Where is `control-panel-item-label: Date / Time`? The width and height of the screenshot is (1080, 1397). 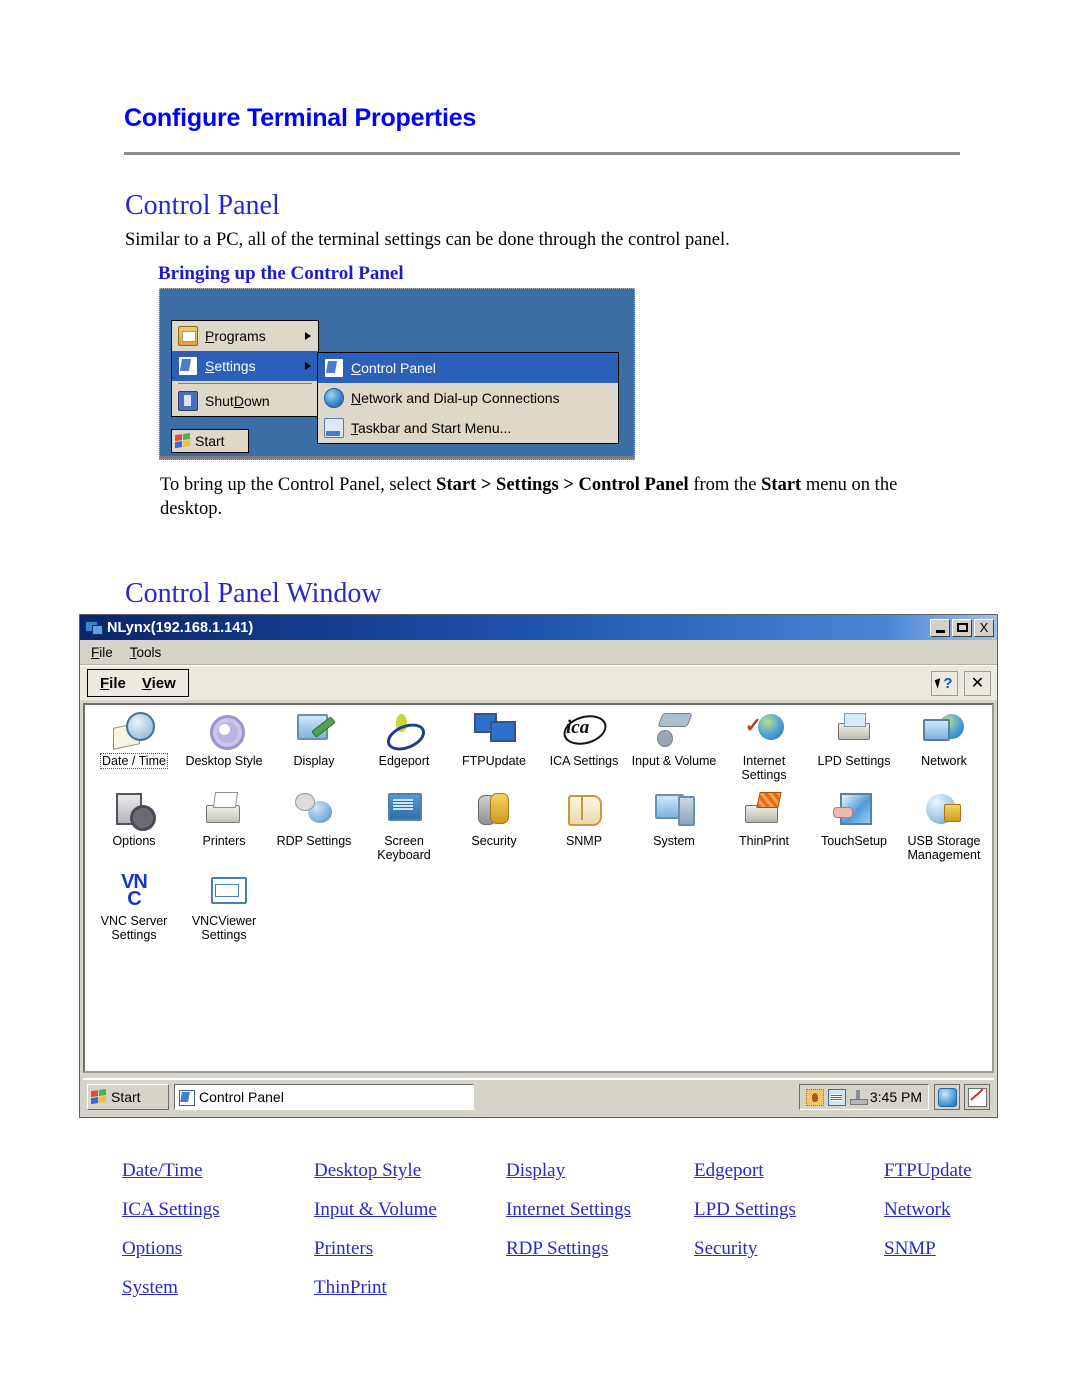
control-panel-item-label: Date / Time is located at coordinates (134, 761).